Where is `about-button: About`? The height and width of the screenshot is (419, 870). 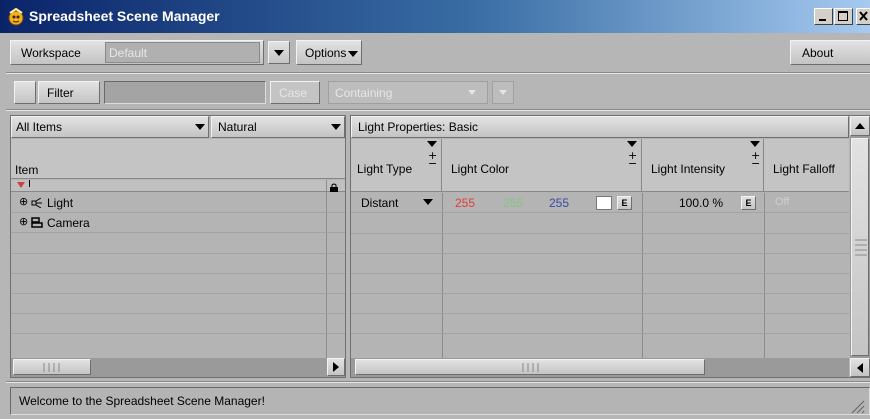
about-button: About is located at coordinates (830, 52).